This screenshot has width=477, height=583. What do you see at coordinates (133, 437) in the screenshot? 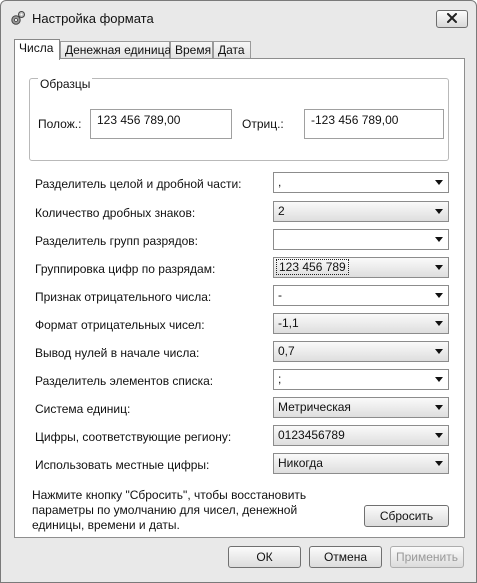
I see `native-digits-label: Цифры, соответствующие региону:` at bounding box center [133, 437].